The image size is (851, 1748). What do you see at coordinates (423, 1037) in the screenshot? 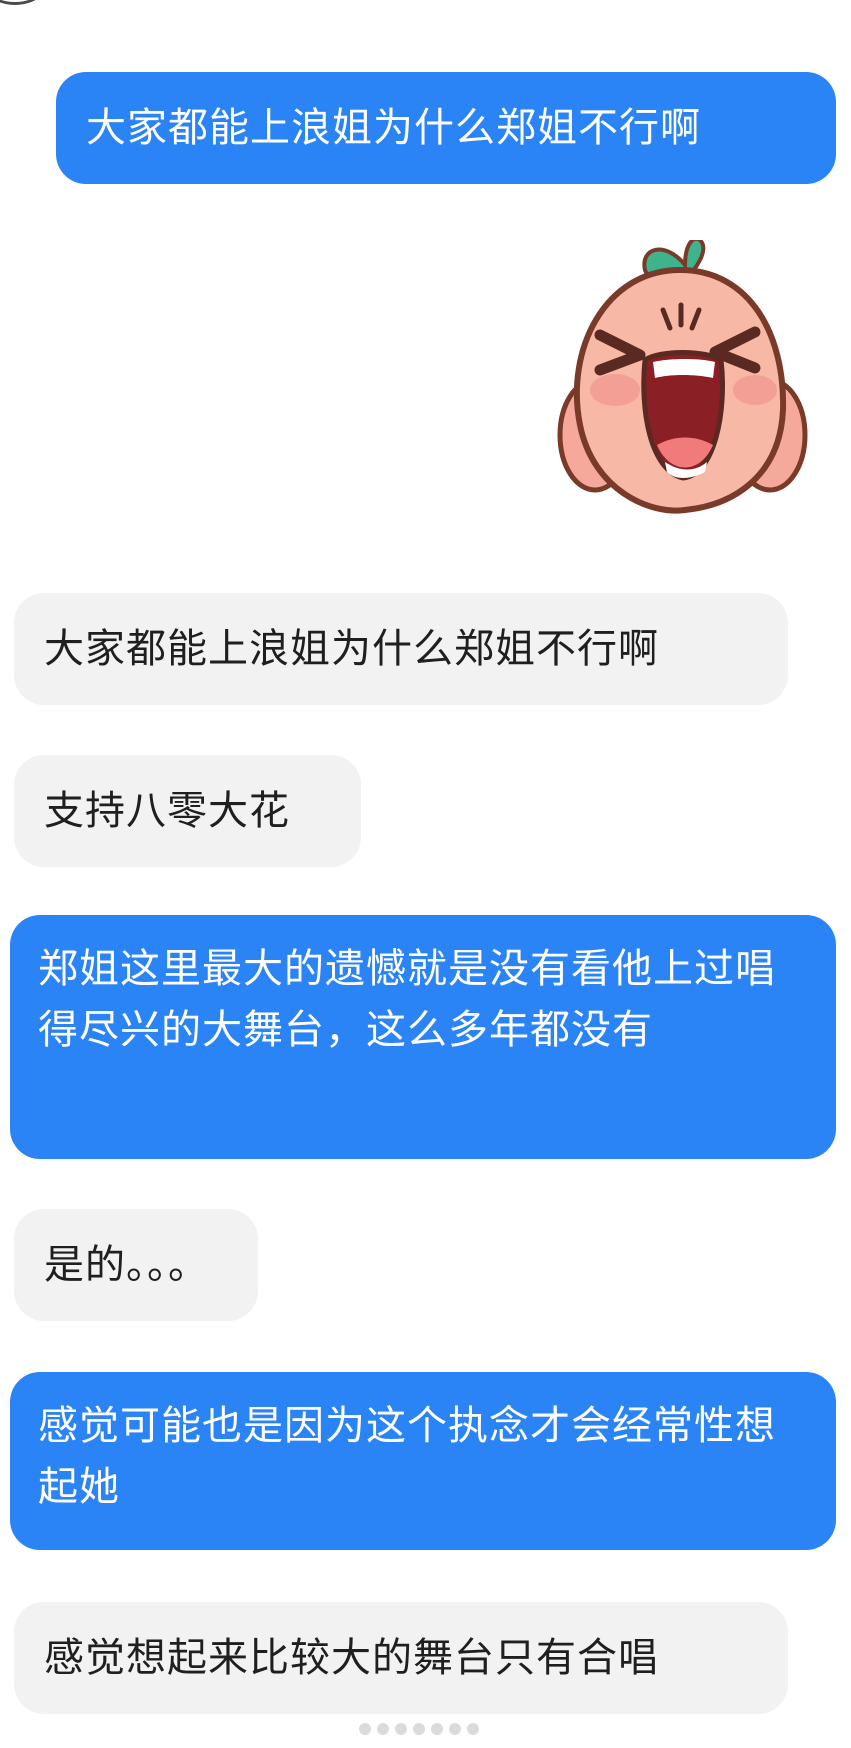
I see `message-bubble-outgoing: 郑姐这里最大的遗憾就是没有看他上过唱得尽兴的大舞台，这么多年都没有` at bounding box center [423, 1037].